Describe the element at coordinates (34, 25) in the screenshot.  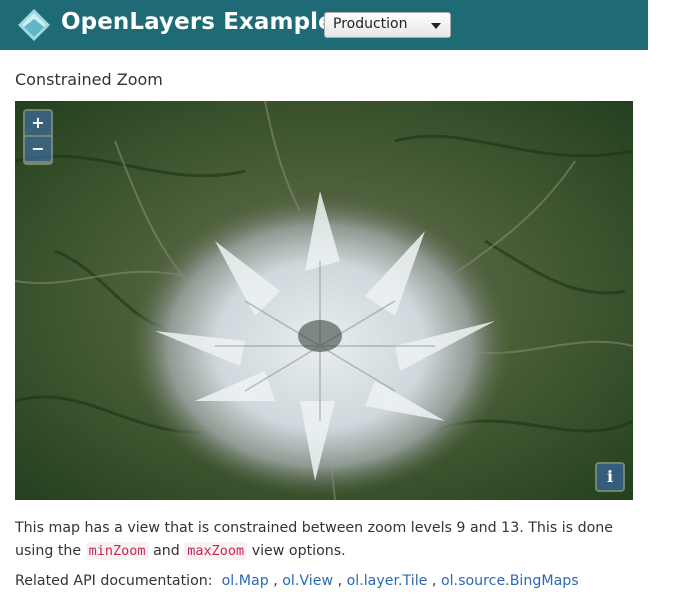
I see `openlayers-logo-icon` at that location.